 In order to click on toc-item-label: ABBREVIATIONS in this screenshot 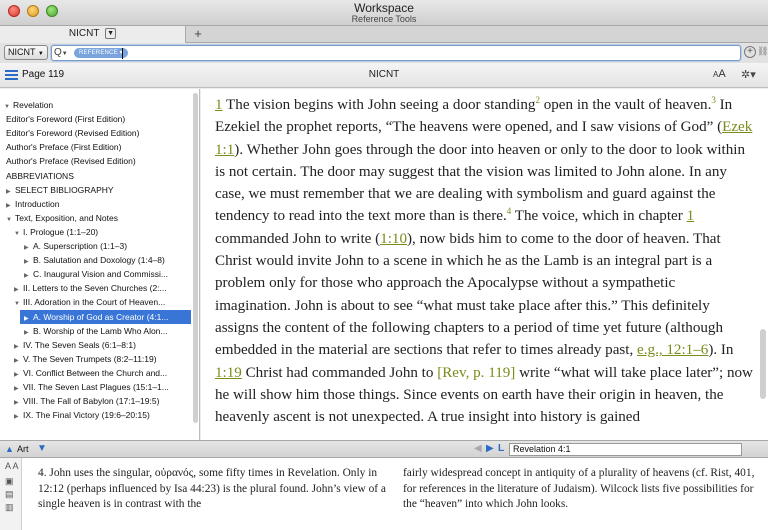, I will do `click(40, 175)`.